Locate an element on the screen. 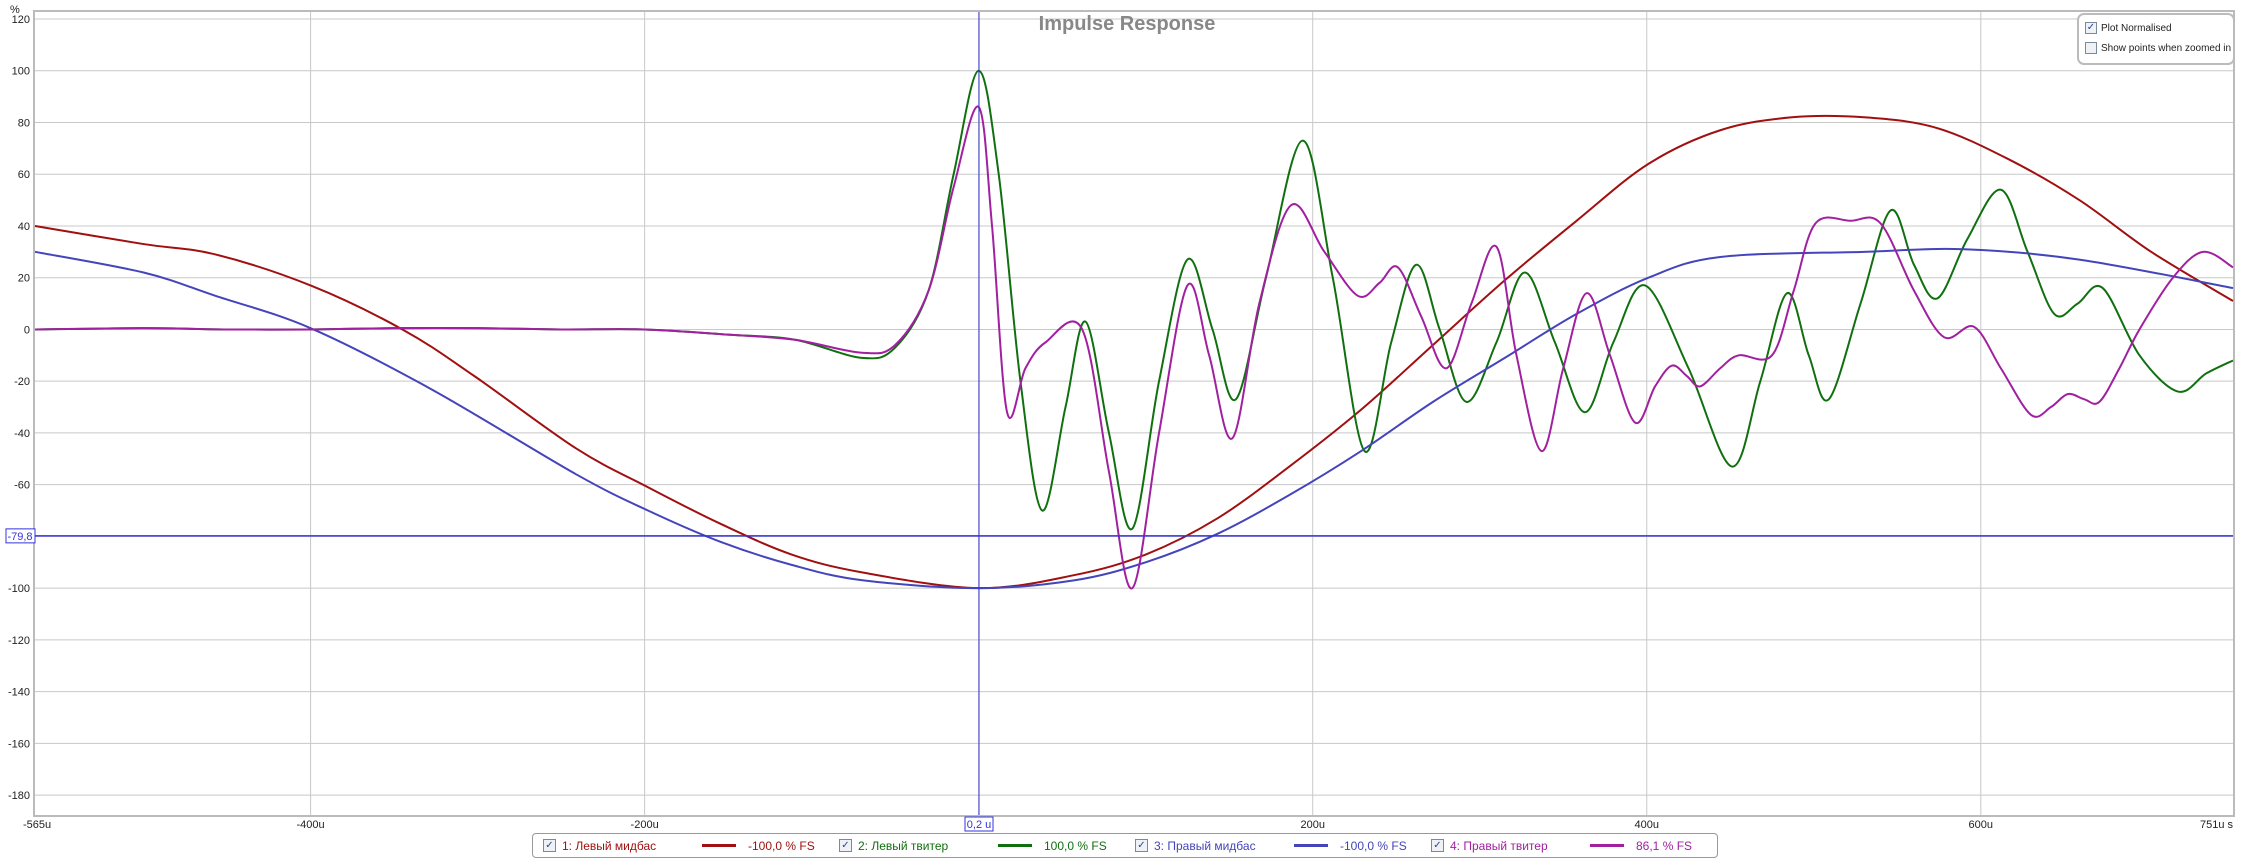 Image resolution: width=2255 pixels, height=860 pixels. x-tick-label: -565u is located at coordinates (37, 825).